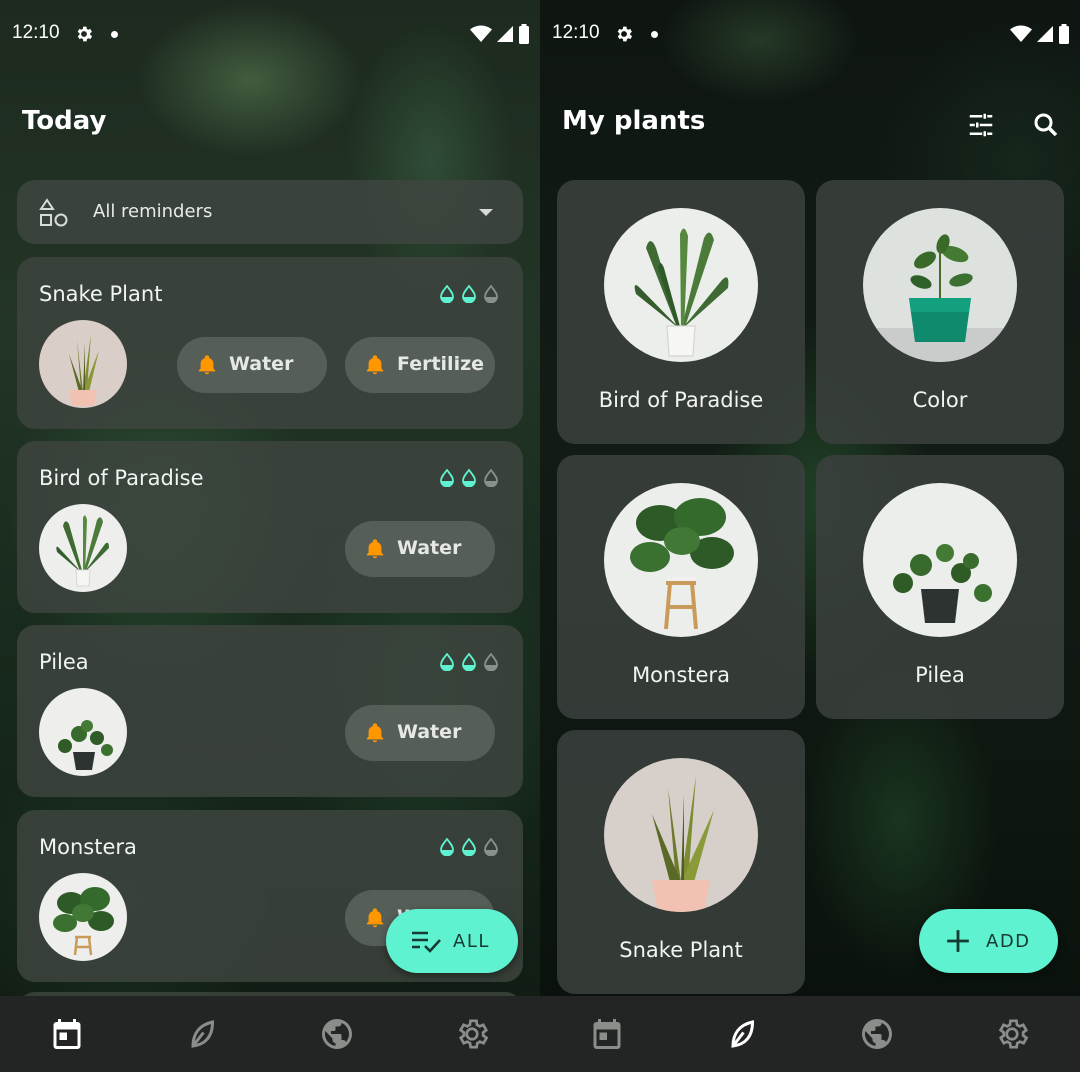 The image size is (1080, 1072). I want to click on shapes-icon, so click(53, 212).